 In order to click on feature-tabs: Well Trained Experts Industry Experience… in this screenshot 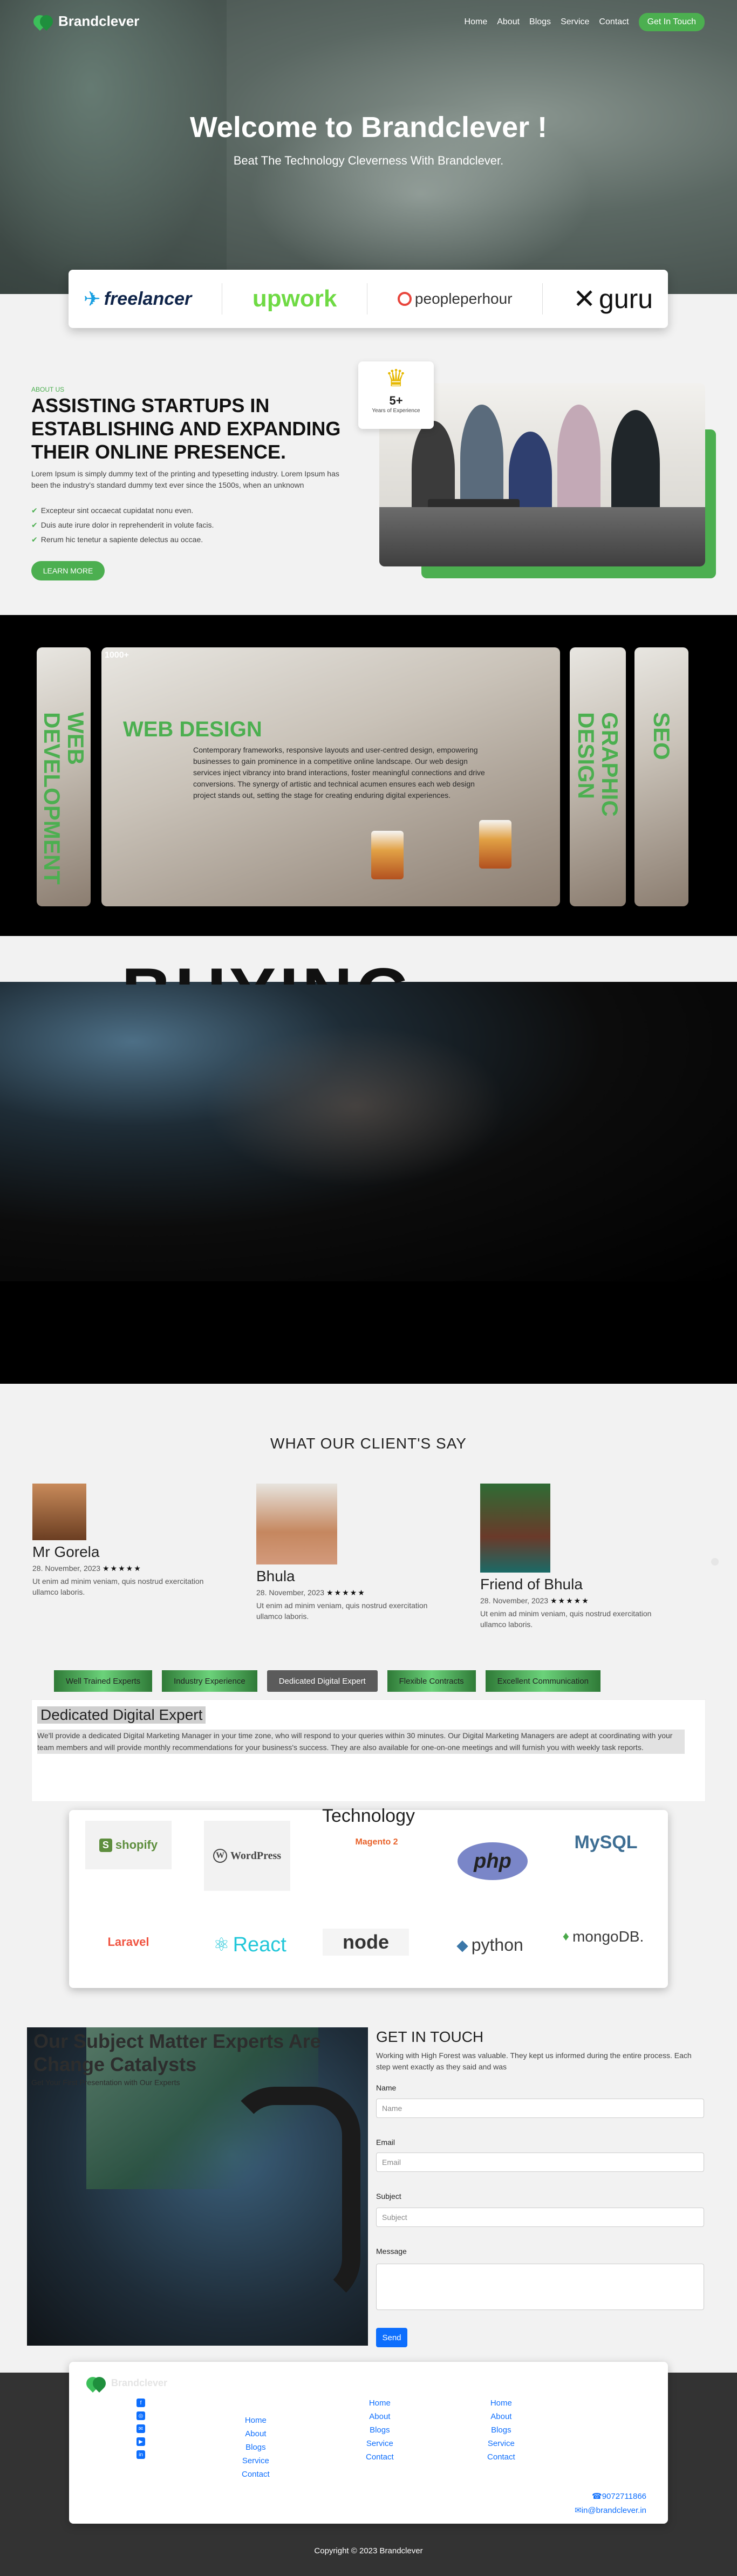, I will do `click(327, 1681)`.